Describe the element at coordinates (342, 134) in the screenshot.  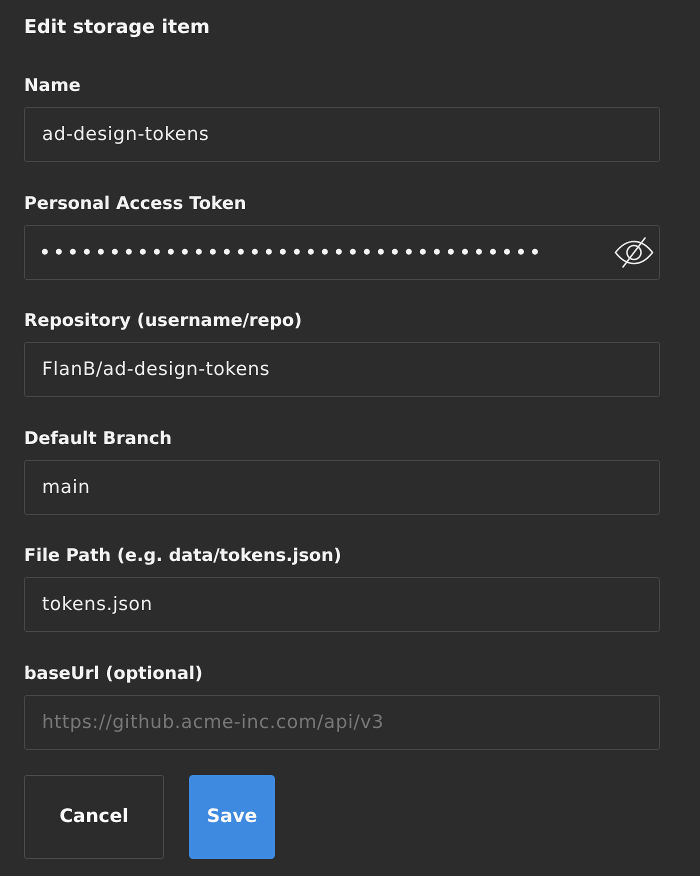
I see `input-field: ad-design-tokens` at that location.